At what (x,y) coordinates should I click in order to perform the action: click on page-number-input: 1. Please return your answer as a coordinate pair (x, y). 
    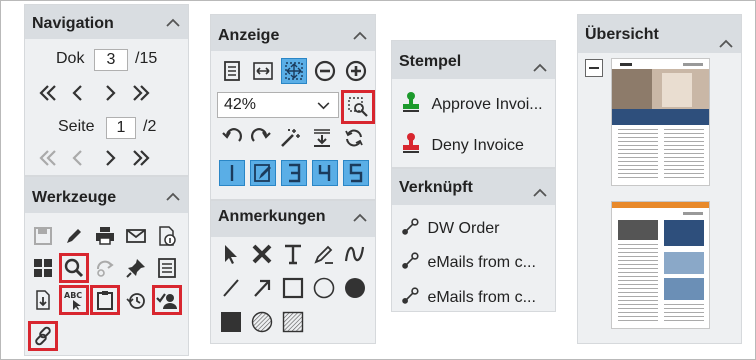
    Looking at the image, I should click on (121, 128).